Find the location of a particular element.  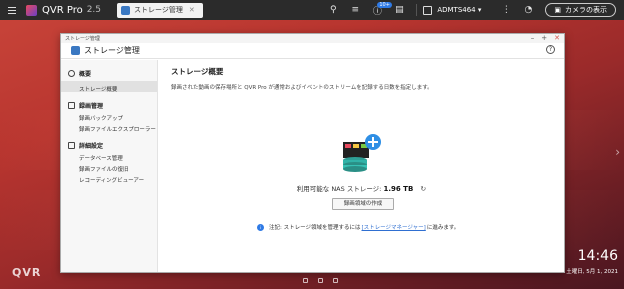

sidebar-item-storage-overview: ストレージ概要 is located at coordinates (109, 87).